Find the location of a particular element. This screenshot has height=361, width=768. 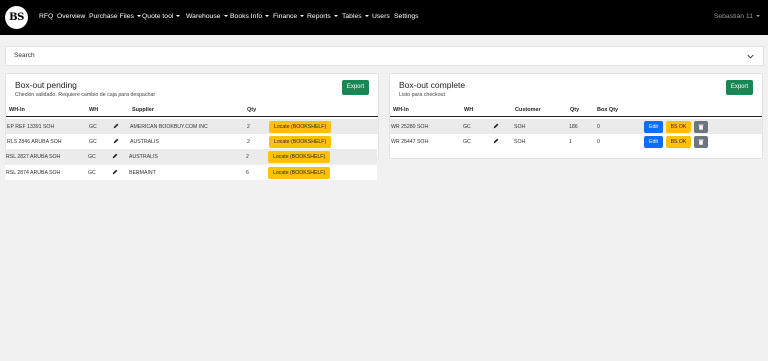

nav-purchase-files: Purchase Files is located at coordinates (115, 16).